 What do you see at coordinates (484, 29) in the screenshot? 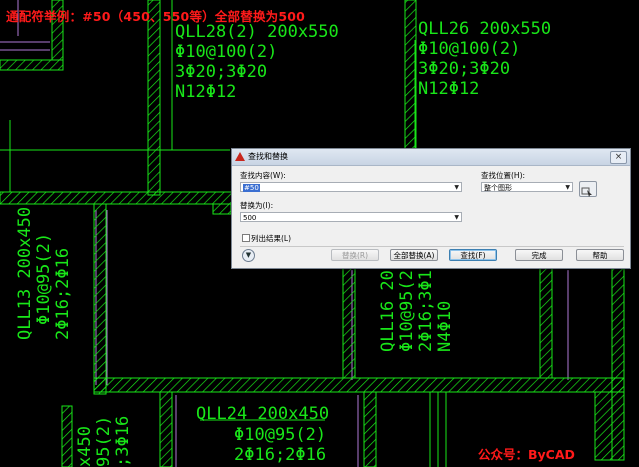
I see `qll26-line-1: QLL26 200x550` at bounding box center [484, 29].